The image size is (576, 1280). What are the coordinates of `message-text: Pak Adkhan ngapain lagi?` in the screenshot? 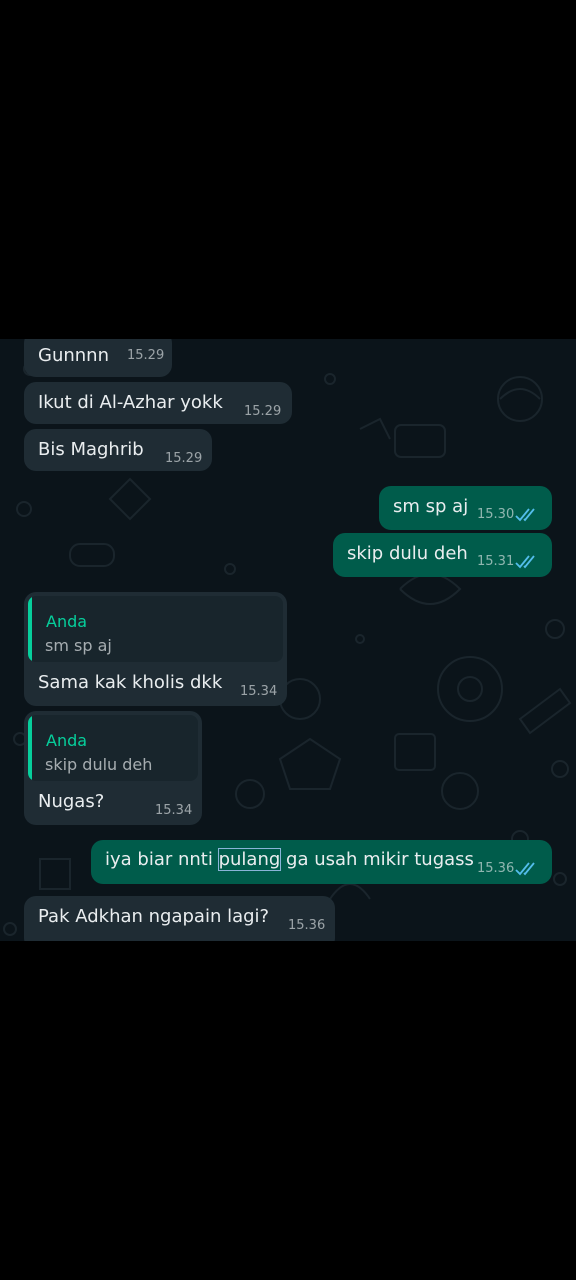 It's located at (154, 916).